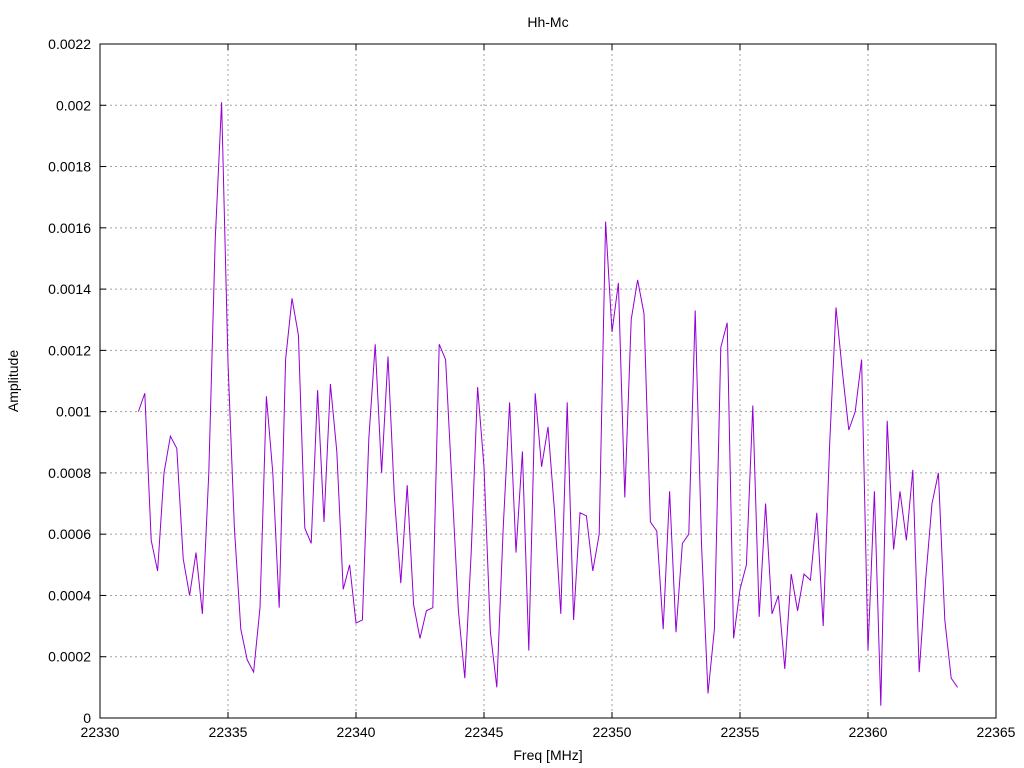  I want to click on x-tick-label: 22350, so click(612, 732).